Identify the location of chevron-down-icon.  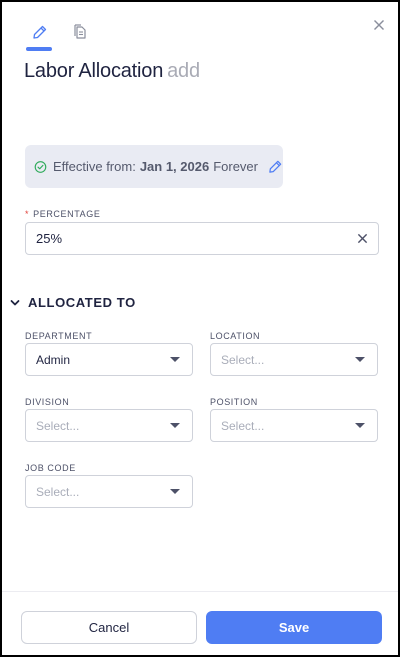
(15, 302).